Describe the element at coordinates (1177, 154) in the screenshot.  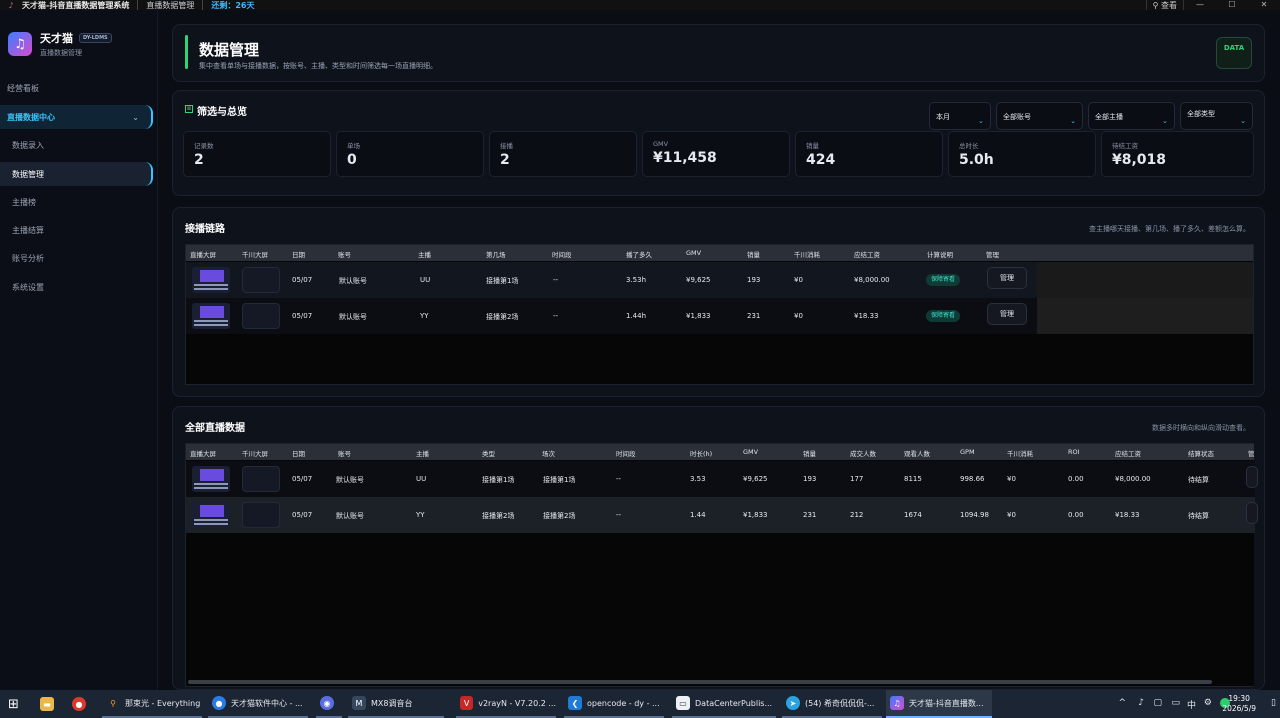
I see `stat-pending-wage: 待结工资 ¥8,018` at that location.